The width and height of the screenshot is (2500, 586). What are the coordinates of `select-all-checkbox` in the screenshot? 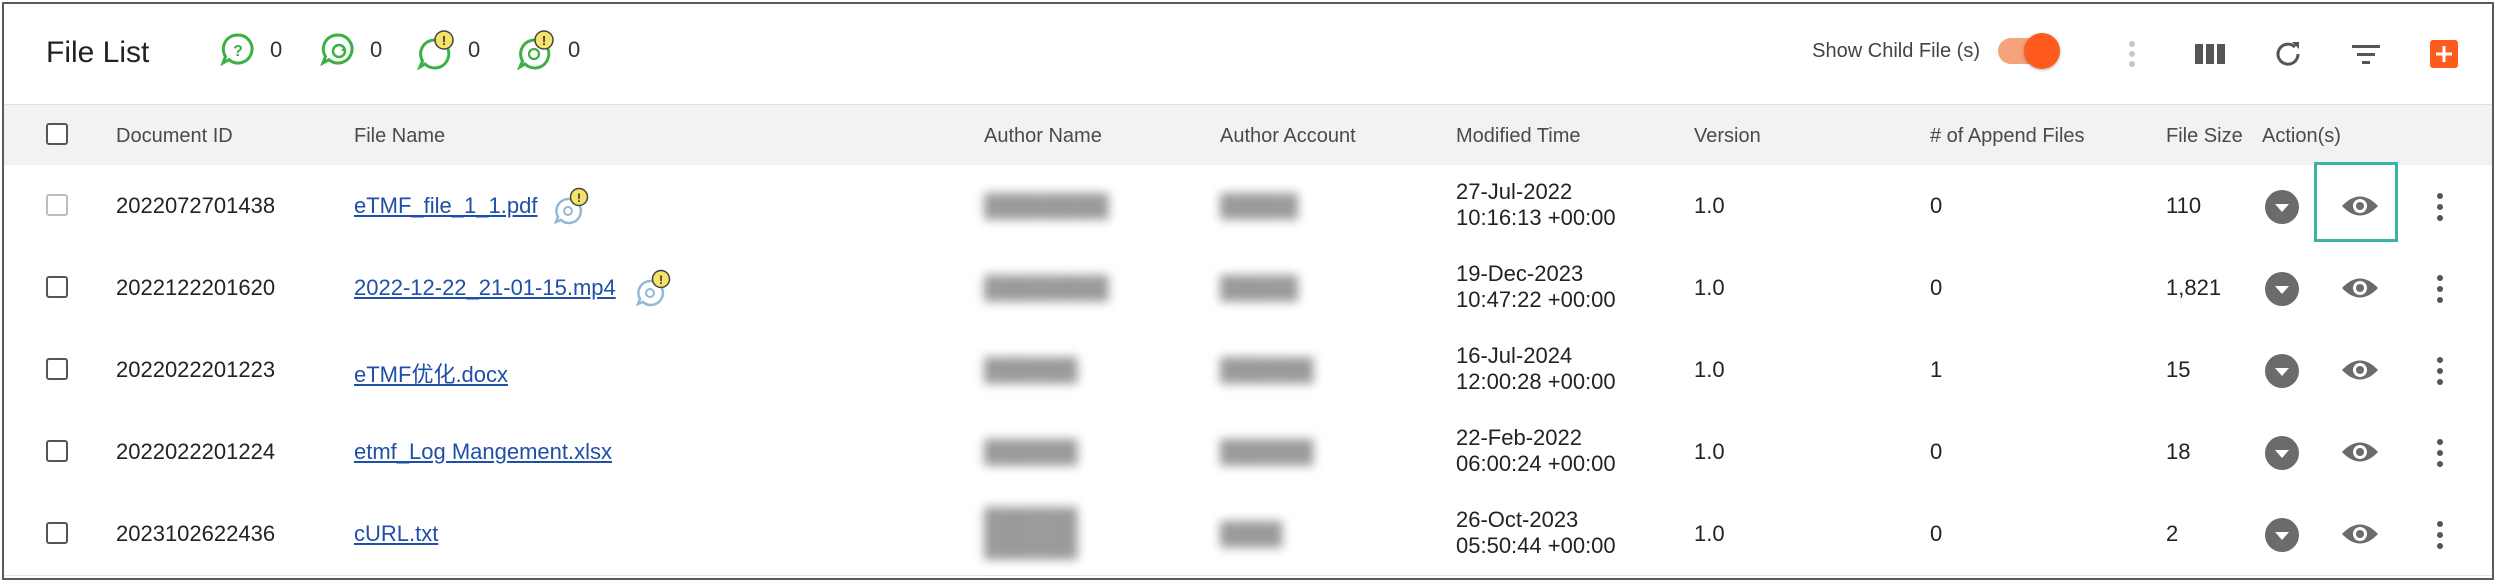 It's located at (57, 134).